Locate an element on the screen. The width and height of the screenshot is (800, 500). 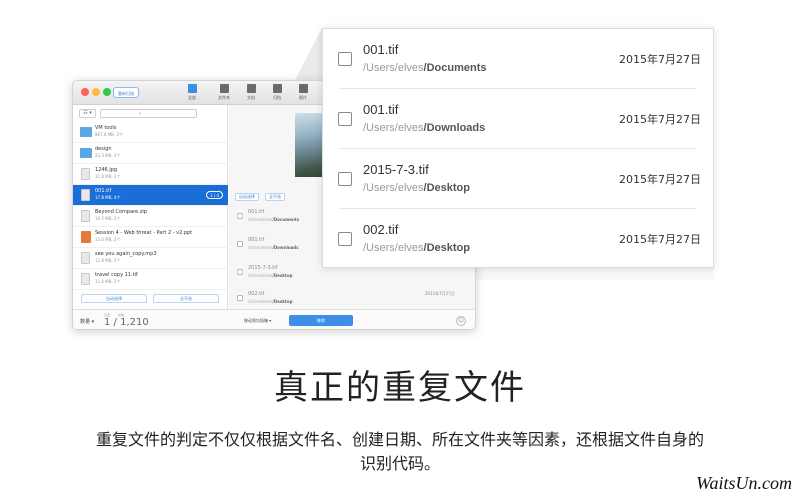
all-icon is located at coordinates (192, 88).